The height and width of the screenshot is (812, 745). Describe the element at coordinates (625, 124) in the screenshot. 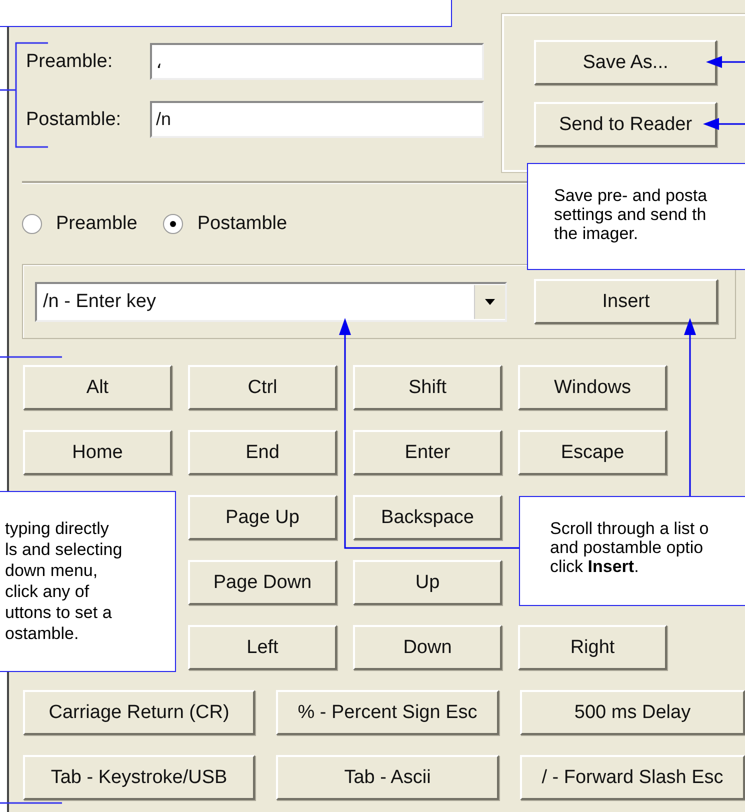

I see `action-button: Send to Reader` at that location.